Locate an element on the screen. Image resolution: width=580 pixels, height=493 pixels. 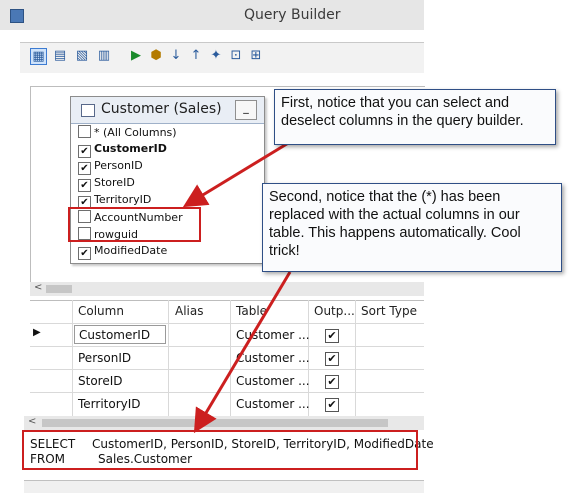
header-sort-type: Sort Type is located at coordinates (389, 311).